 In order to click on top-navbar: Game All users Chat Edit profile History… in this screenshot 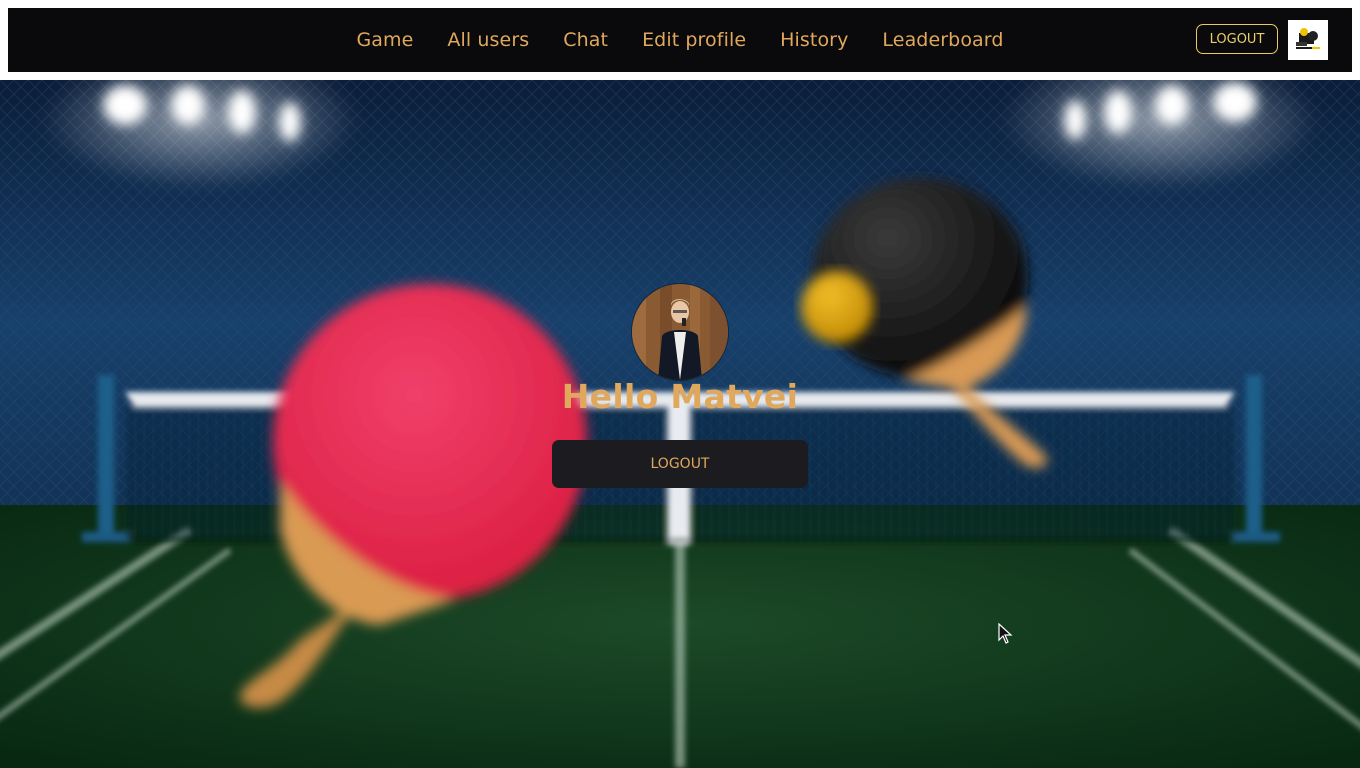, I will do `click(680, 40)`.